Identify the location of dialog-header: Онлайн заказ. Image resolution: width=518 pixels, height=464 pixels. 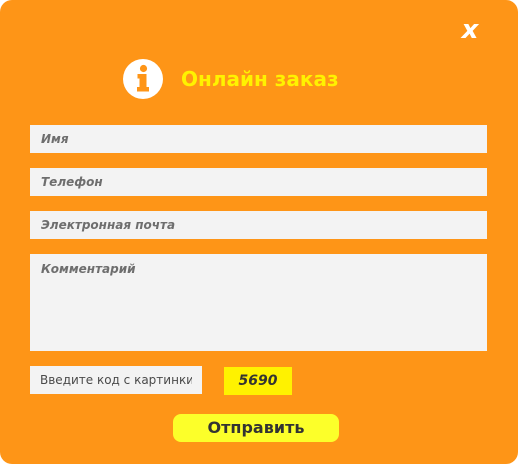
(230, 79).